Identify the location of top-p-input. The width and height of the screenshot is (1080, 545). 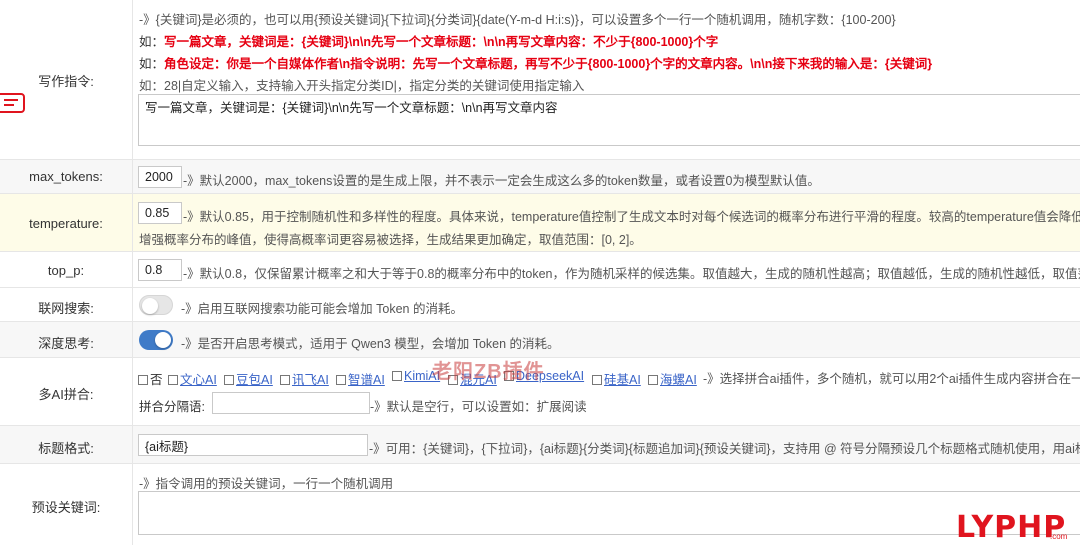
(160, 270).